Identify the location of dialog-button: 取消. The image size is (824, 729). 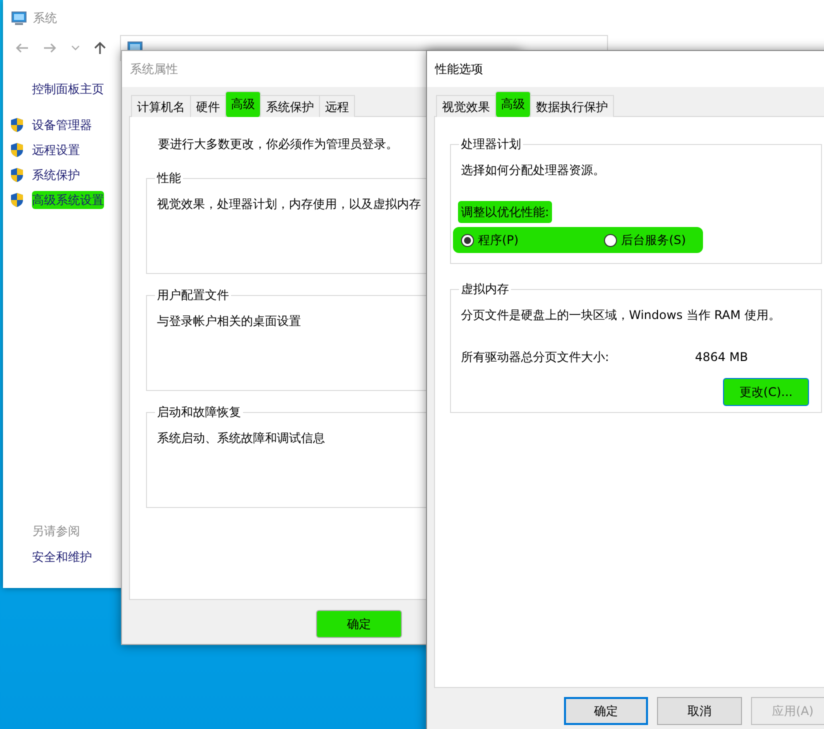
(699, 711).